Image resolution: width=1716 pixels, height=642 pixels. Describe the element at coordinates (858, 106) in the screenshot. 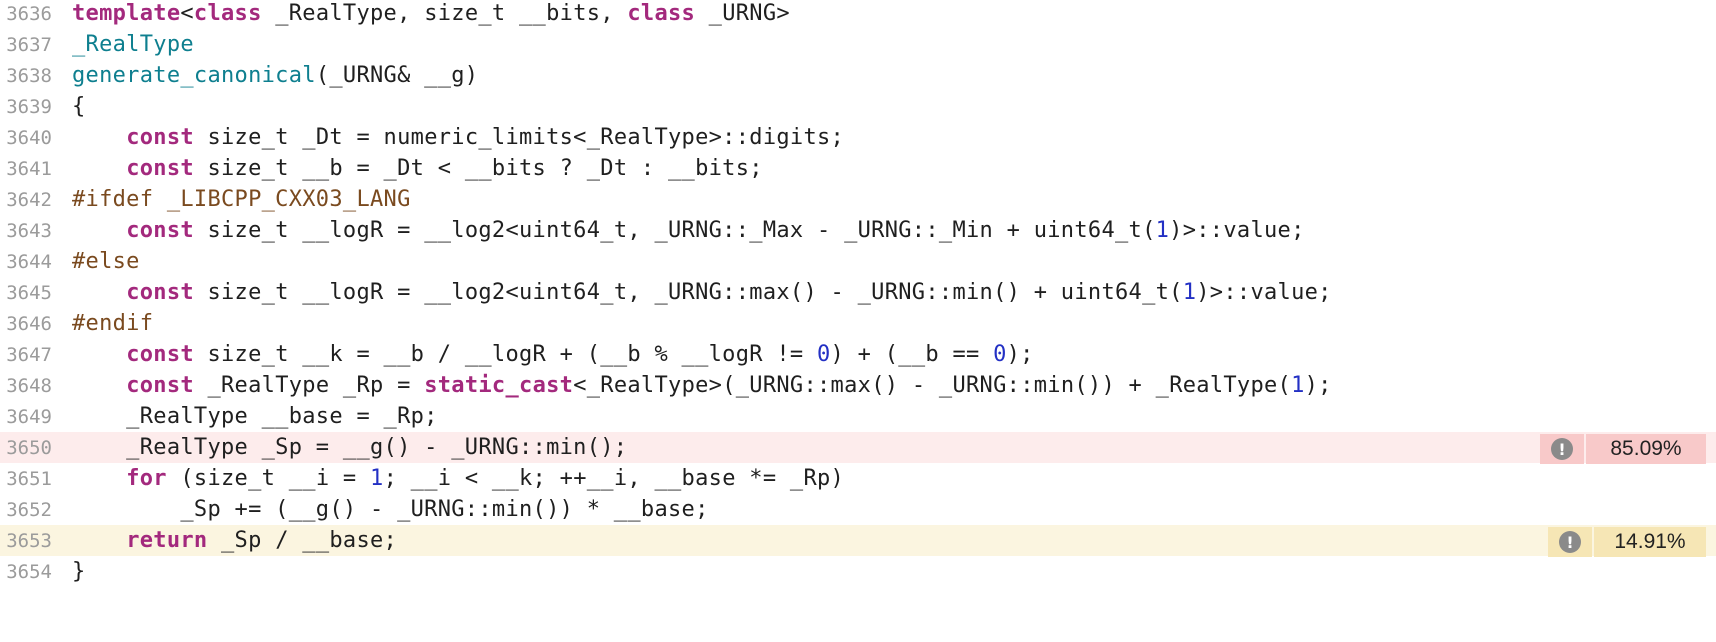

I see `code-line: 3639 {` at that location.